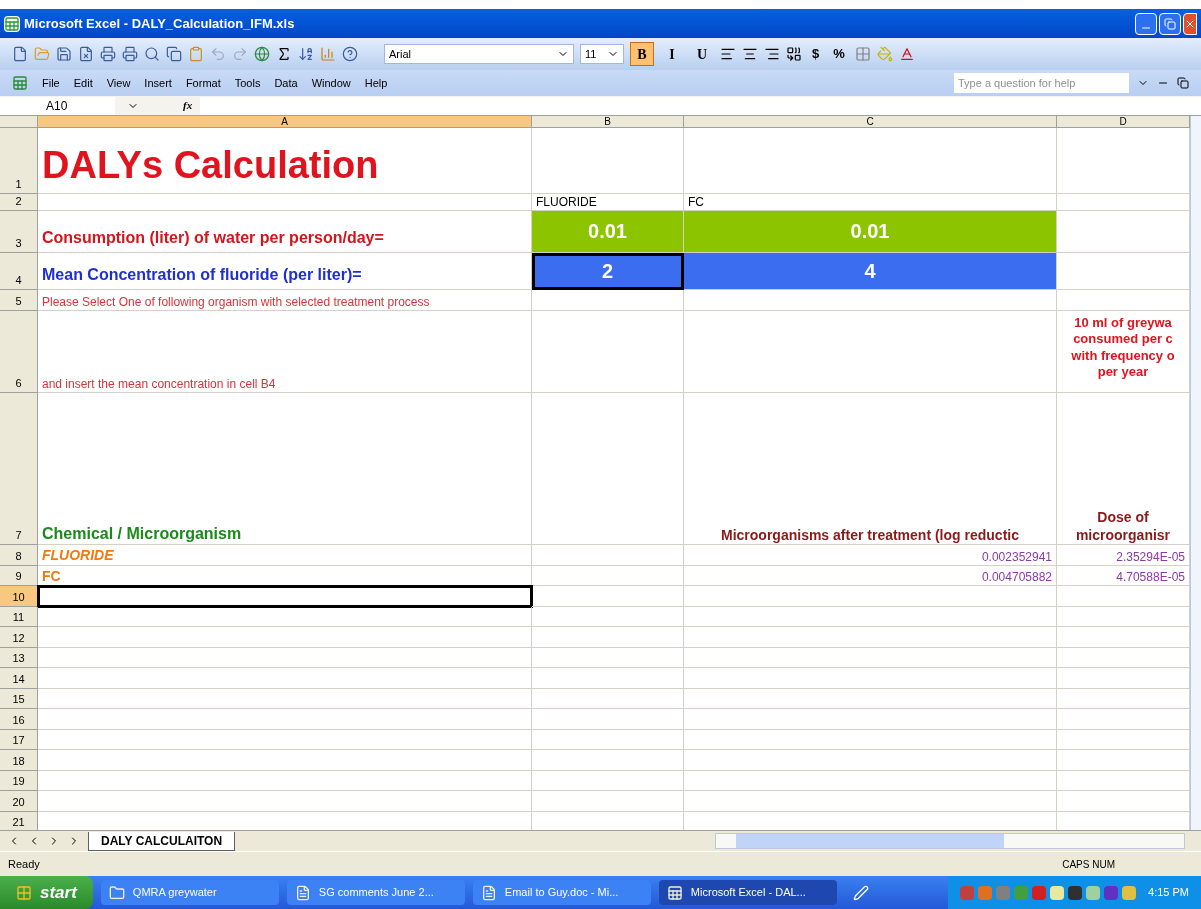  Describe the element at coordinates (19, 555) in the screenshot. I see `row-header: 8` at that location.